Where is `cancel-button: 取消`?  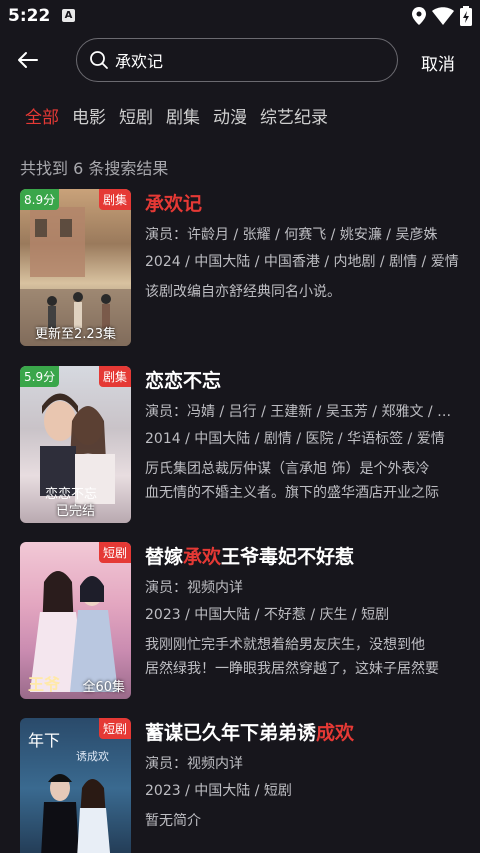 cancel-button: 取消 is located at coordinates (438, 62).